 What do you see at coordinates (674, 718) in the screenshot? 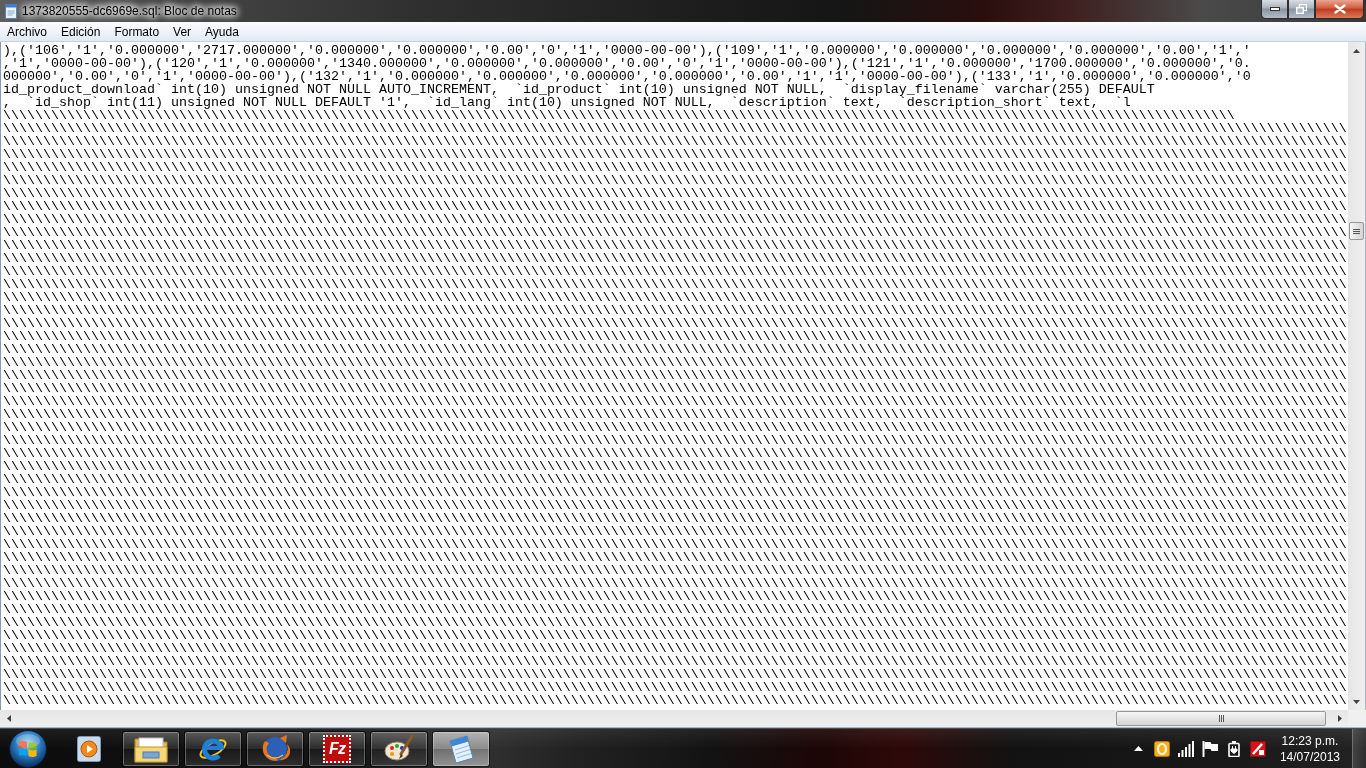
I see `horizontal-scrollbar` at bounding box center [674, 718].